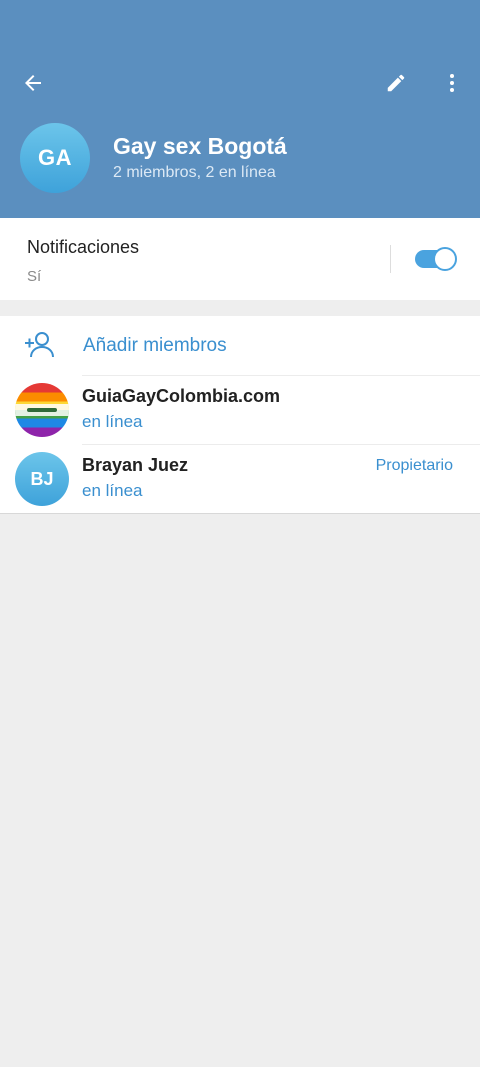 Image resolution: width=480 pixels, height=1067 pixels. What do you see at coordinates (83, 247) in the screenshot?
I see `notifications-label: Notificaciones` at bounding box center [83, 247].